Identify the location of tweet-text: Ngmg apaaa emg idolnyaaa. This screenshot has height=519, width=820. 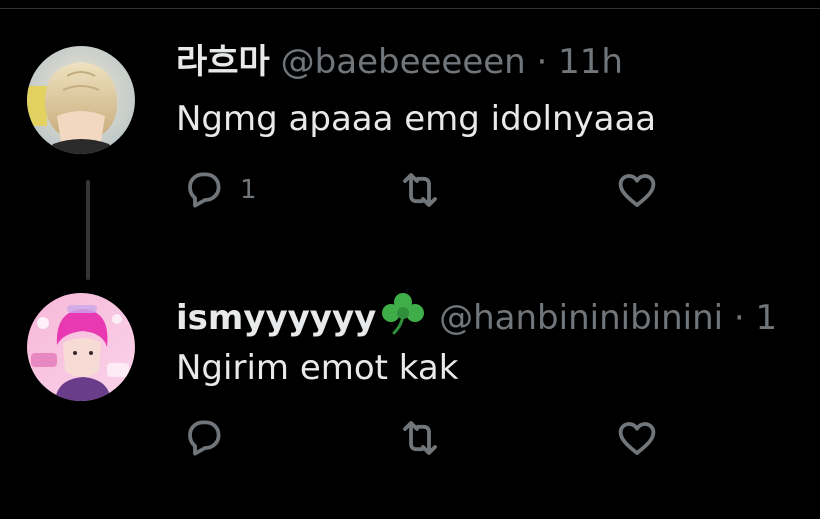
(416, 119).